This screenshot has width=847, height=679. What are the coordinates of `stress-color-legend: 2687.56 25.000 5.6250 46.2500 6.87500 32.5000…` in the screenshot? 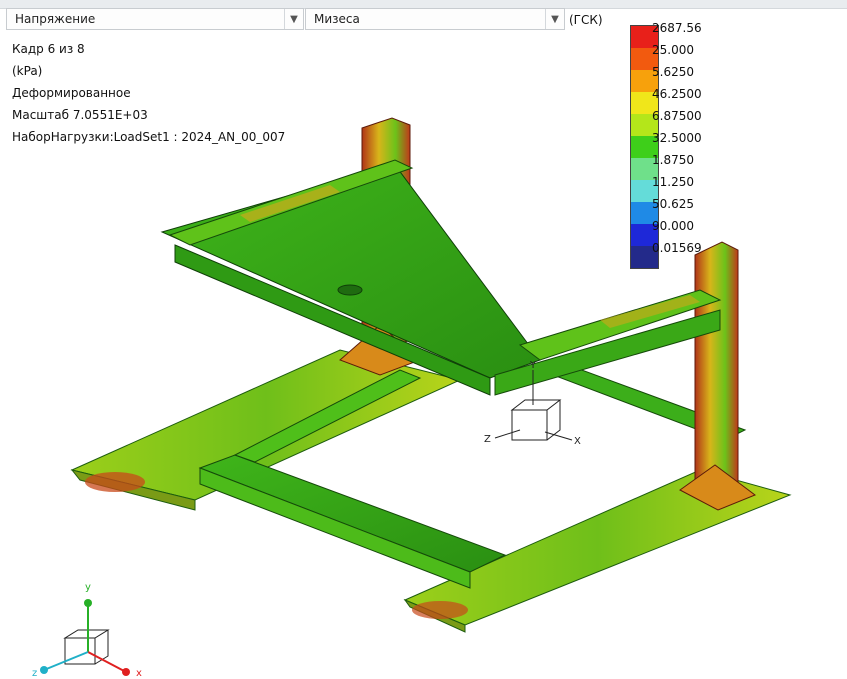 It's located at (666, 145).